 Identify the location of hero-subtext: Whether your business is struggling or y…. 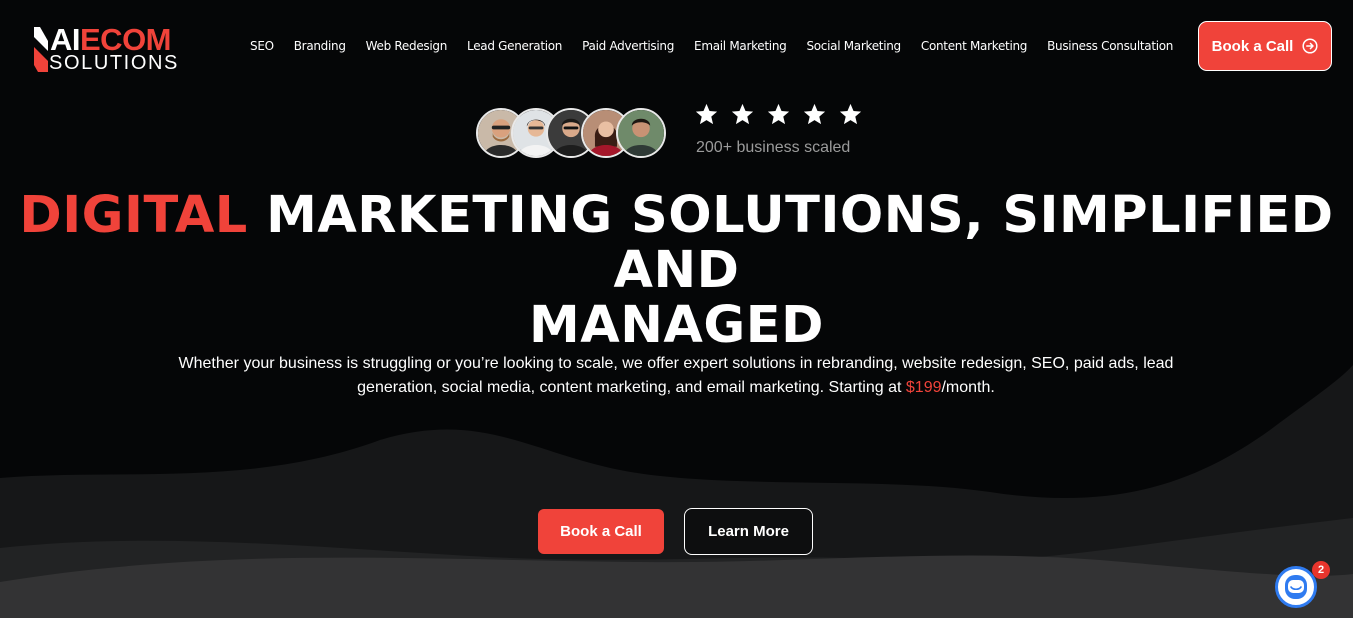
(676, 376).